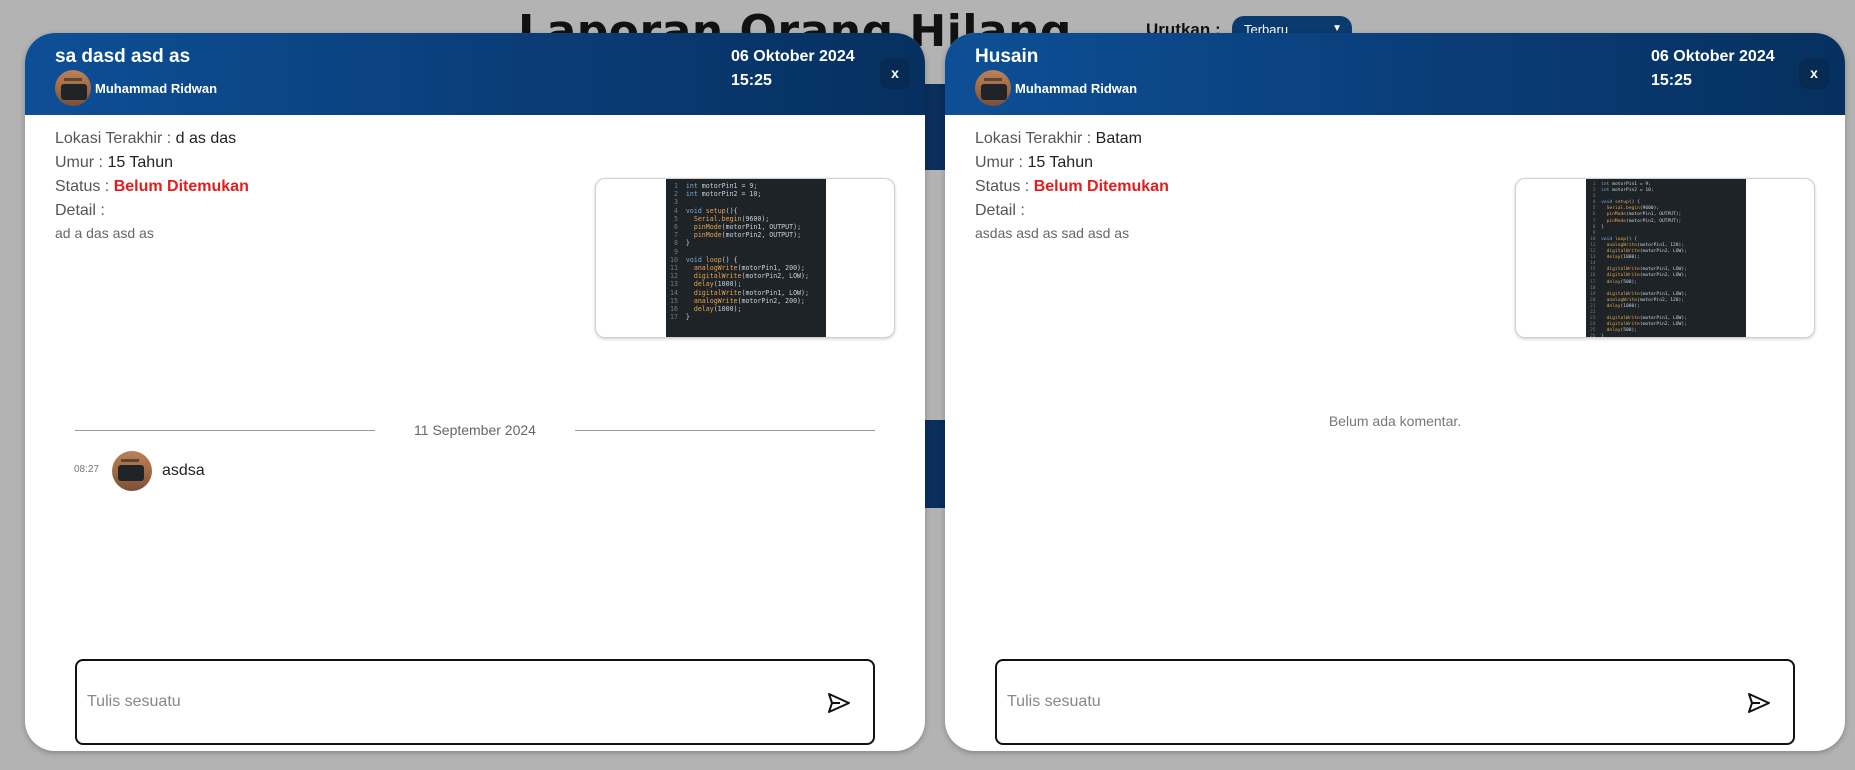  What do you see at coordinates (1052, 233) in the screenshot?
I see `detail-value: asdas asd as sad asd as` at bounding box center [1052, 233].